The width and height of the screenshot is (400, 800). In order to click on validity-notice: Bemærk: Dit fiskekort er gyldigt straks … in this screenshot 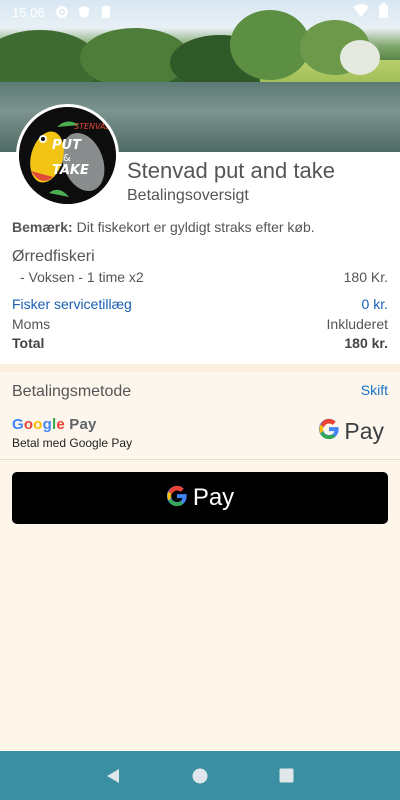, I will do `click(163, 227)`.